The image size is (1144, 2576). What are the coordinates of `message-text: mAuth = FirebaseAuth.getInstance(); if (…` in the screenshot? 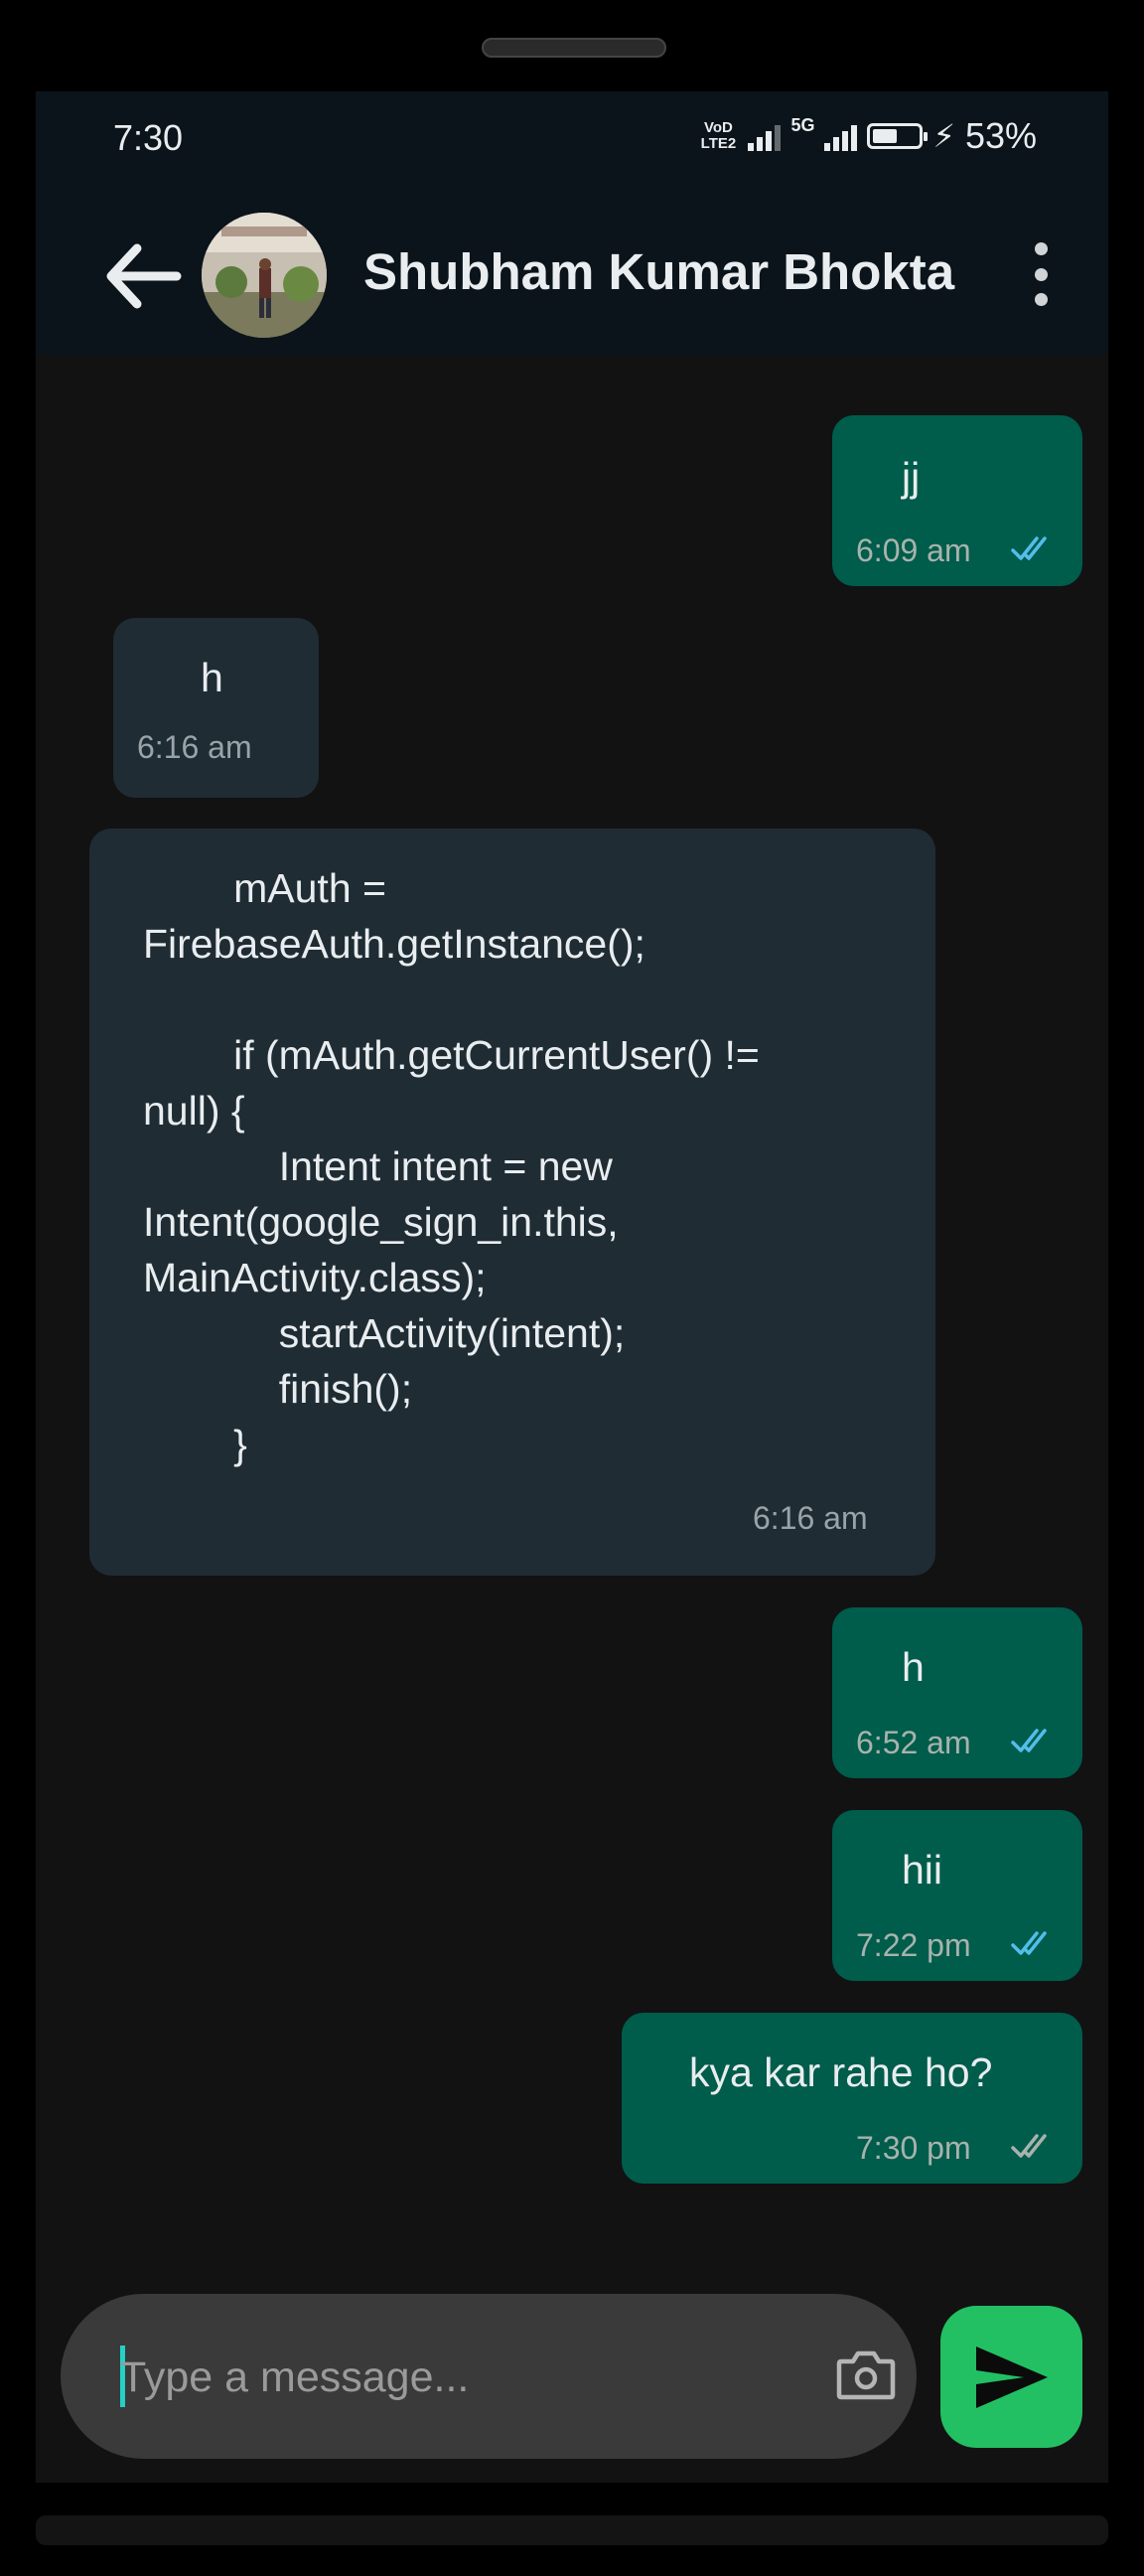 It's located at (452, 1166).